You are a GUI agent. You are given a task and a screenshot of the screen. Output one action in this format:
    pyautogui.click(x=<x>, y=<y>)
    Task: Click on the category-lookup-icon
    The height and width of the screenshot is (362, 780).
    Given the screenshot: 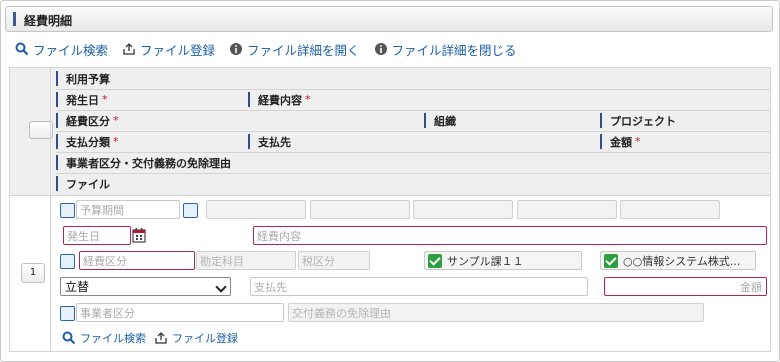 What is the action you would take?
    pyautogui.click(x=67, y=261)
    